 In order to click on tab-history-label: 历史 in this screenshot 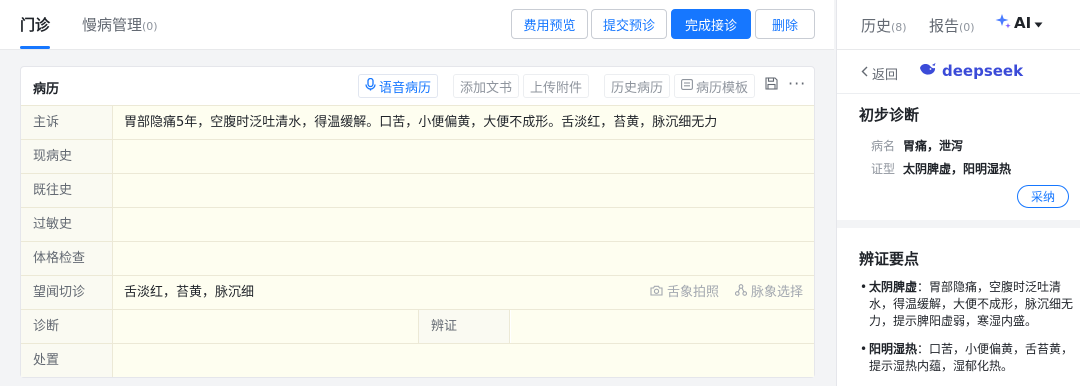, I will do `click(876, 26)`.